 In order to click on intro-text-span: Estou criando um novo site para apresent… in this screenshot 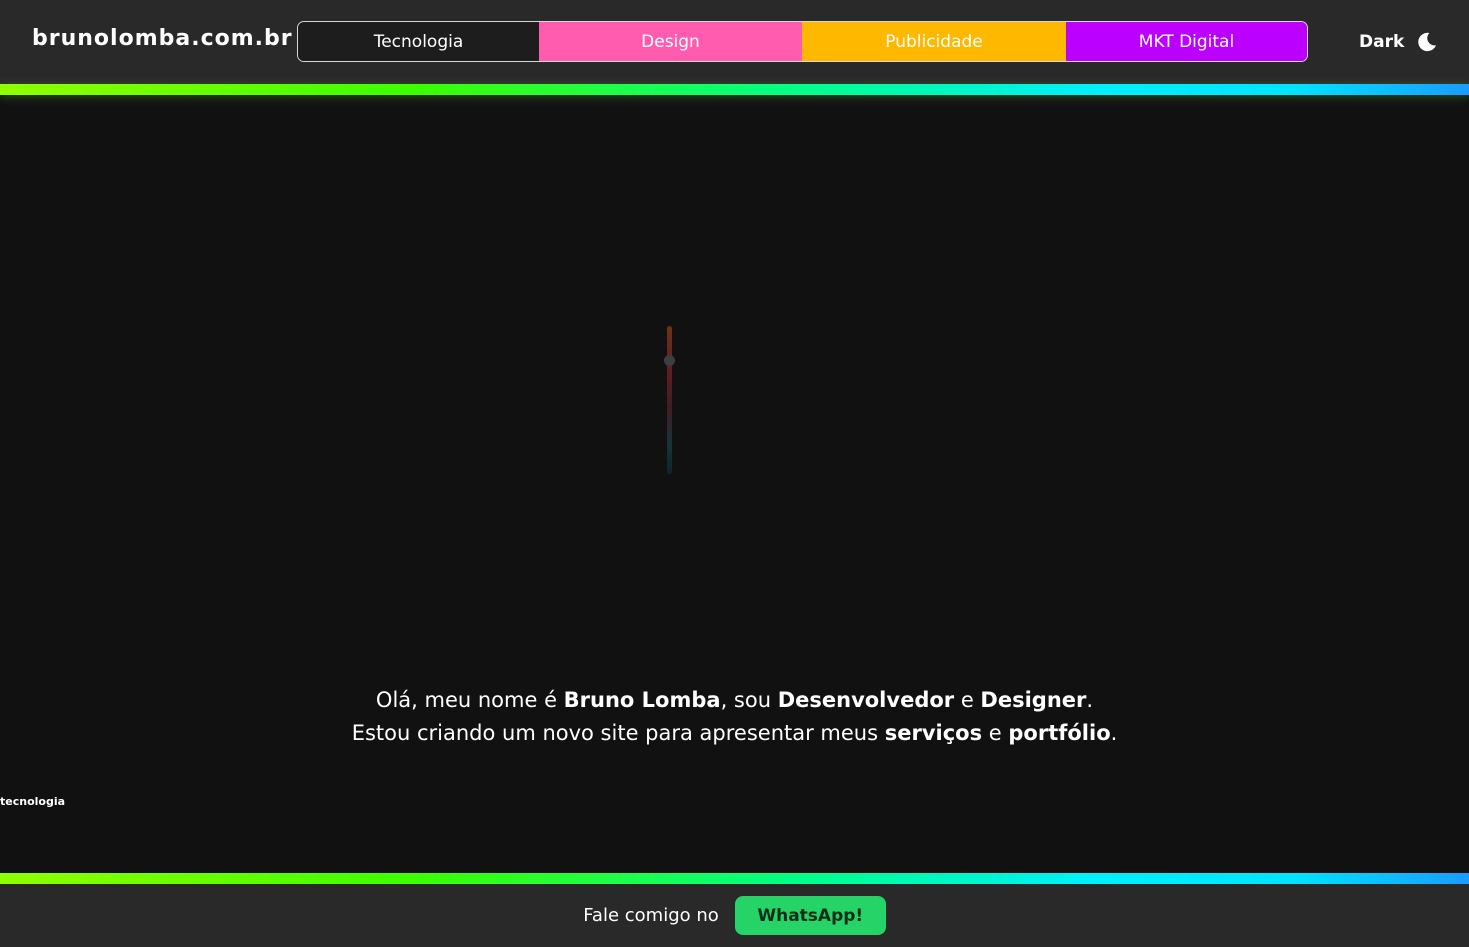, I will do `click(618, 733)`.